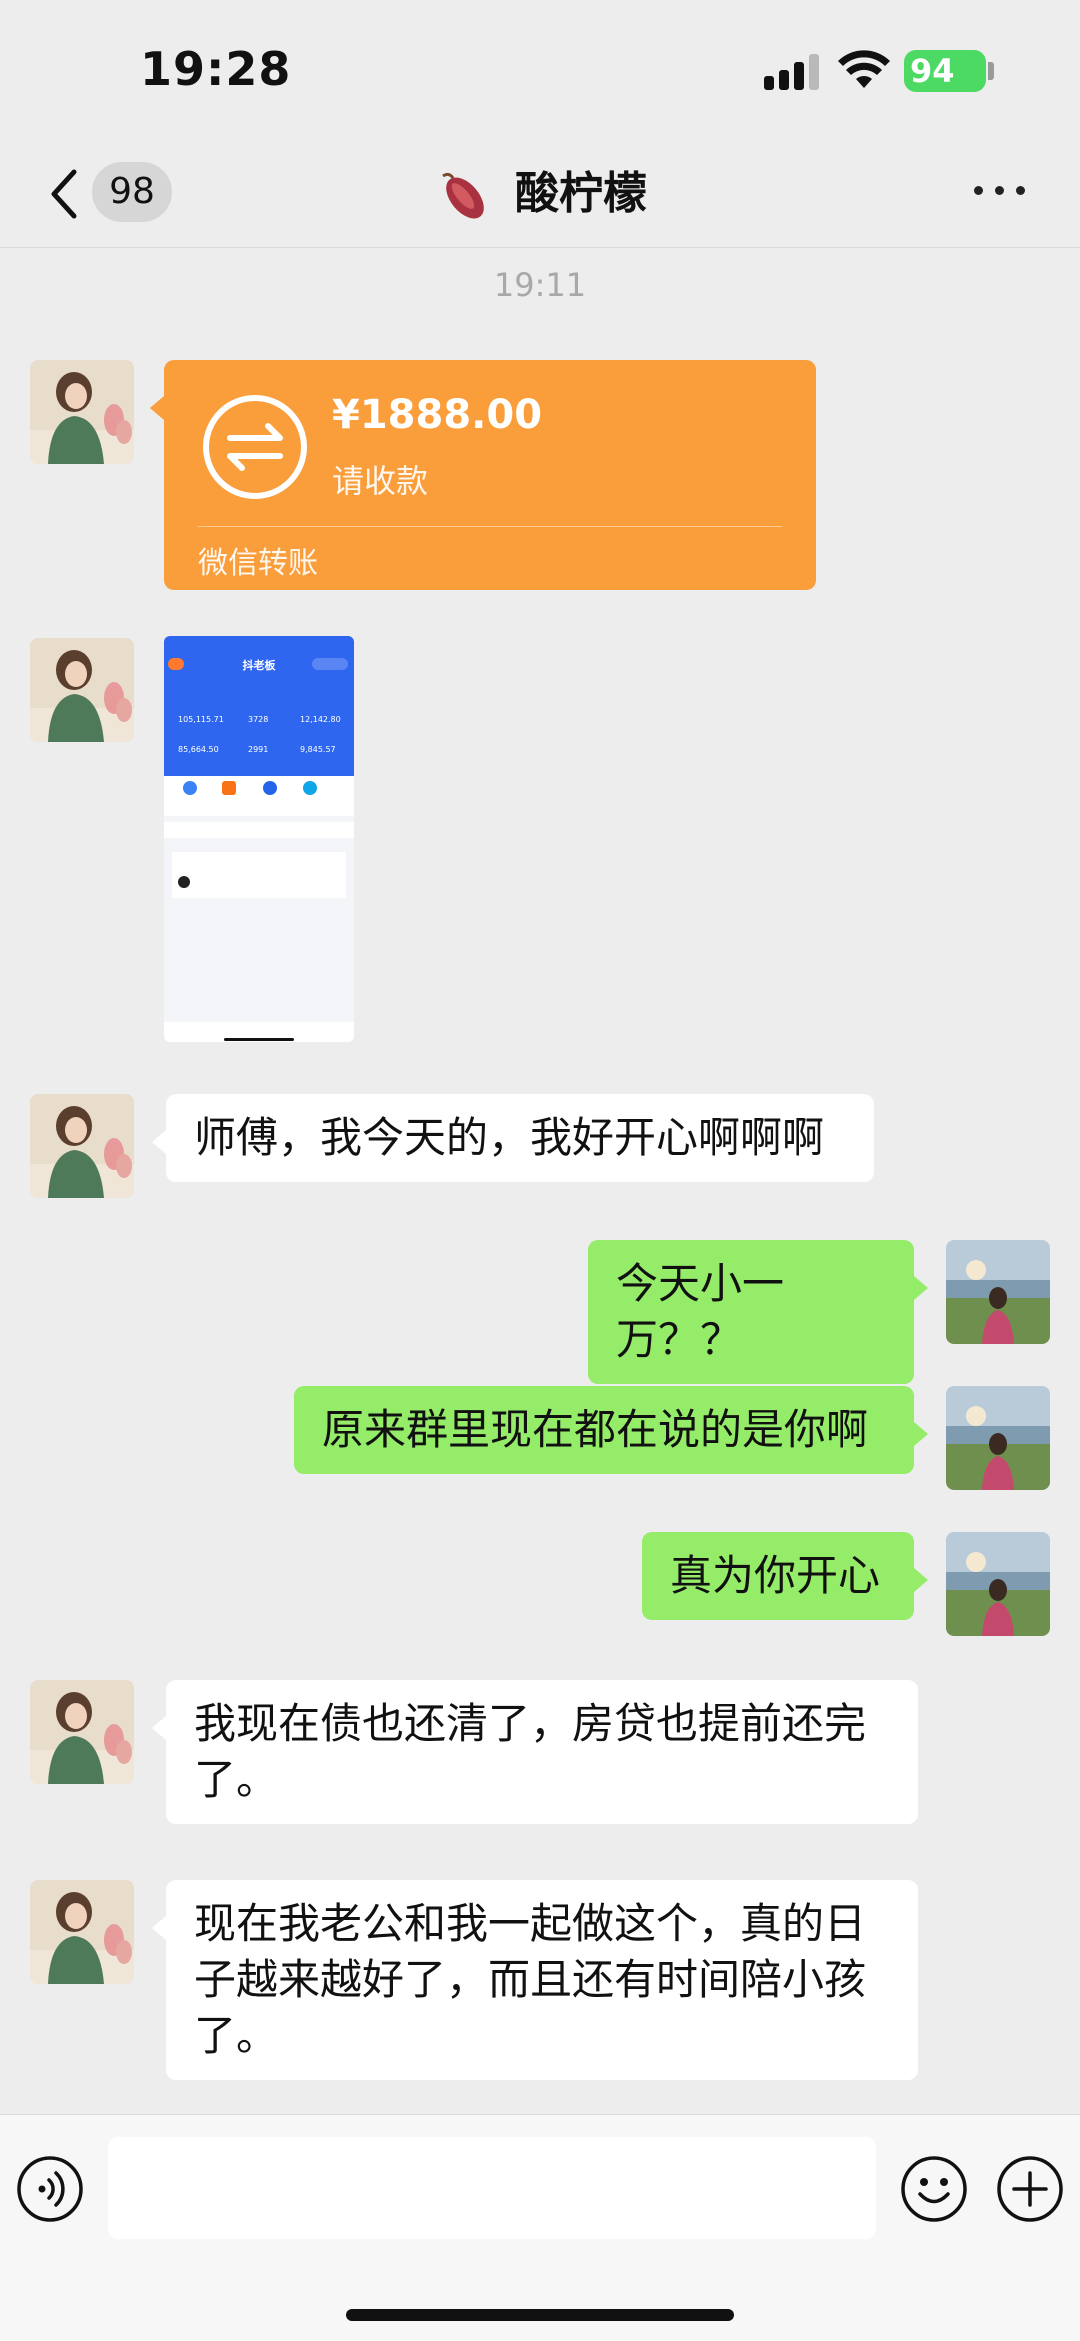  Describe the element at coordinates (490, 526) in the screenshot. I see `transfer-divider` at that location.